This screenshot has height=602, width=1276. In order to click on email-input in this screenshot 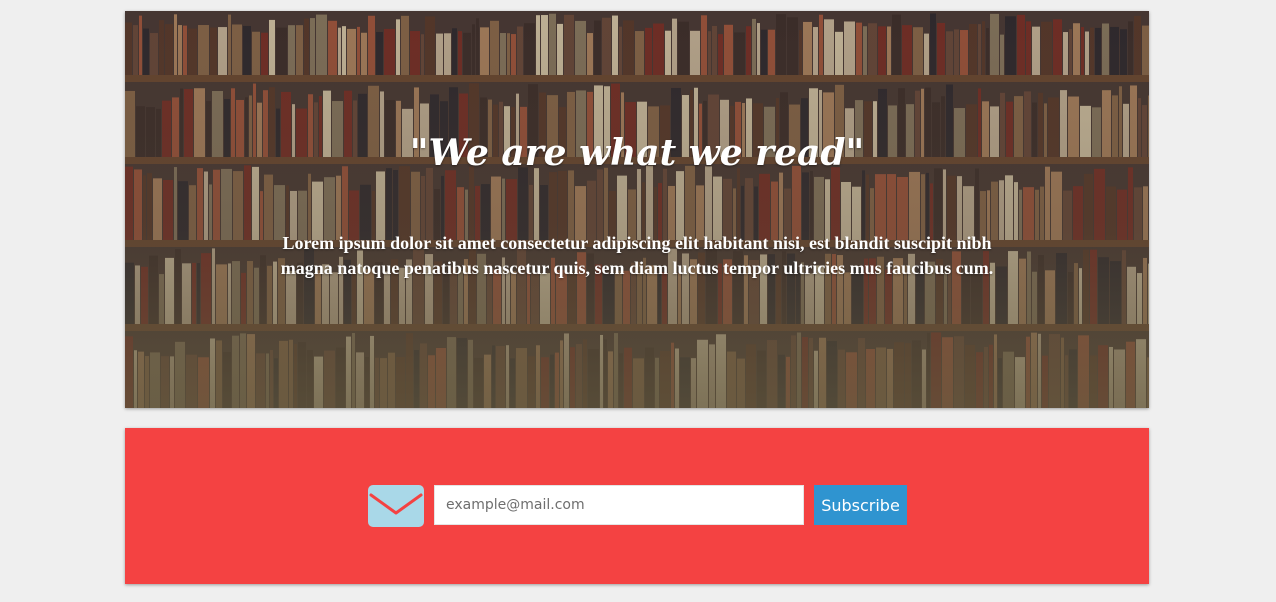, I will do `click(619, 505)`.